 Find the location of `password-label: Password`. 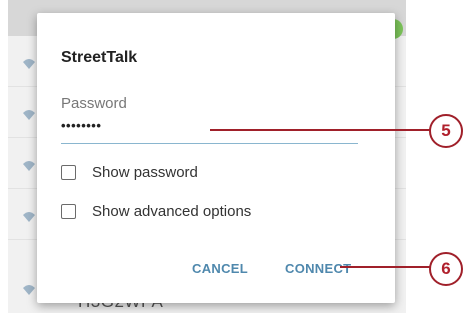

password-label: Password is located at coordinates (94, 103).